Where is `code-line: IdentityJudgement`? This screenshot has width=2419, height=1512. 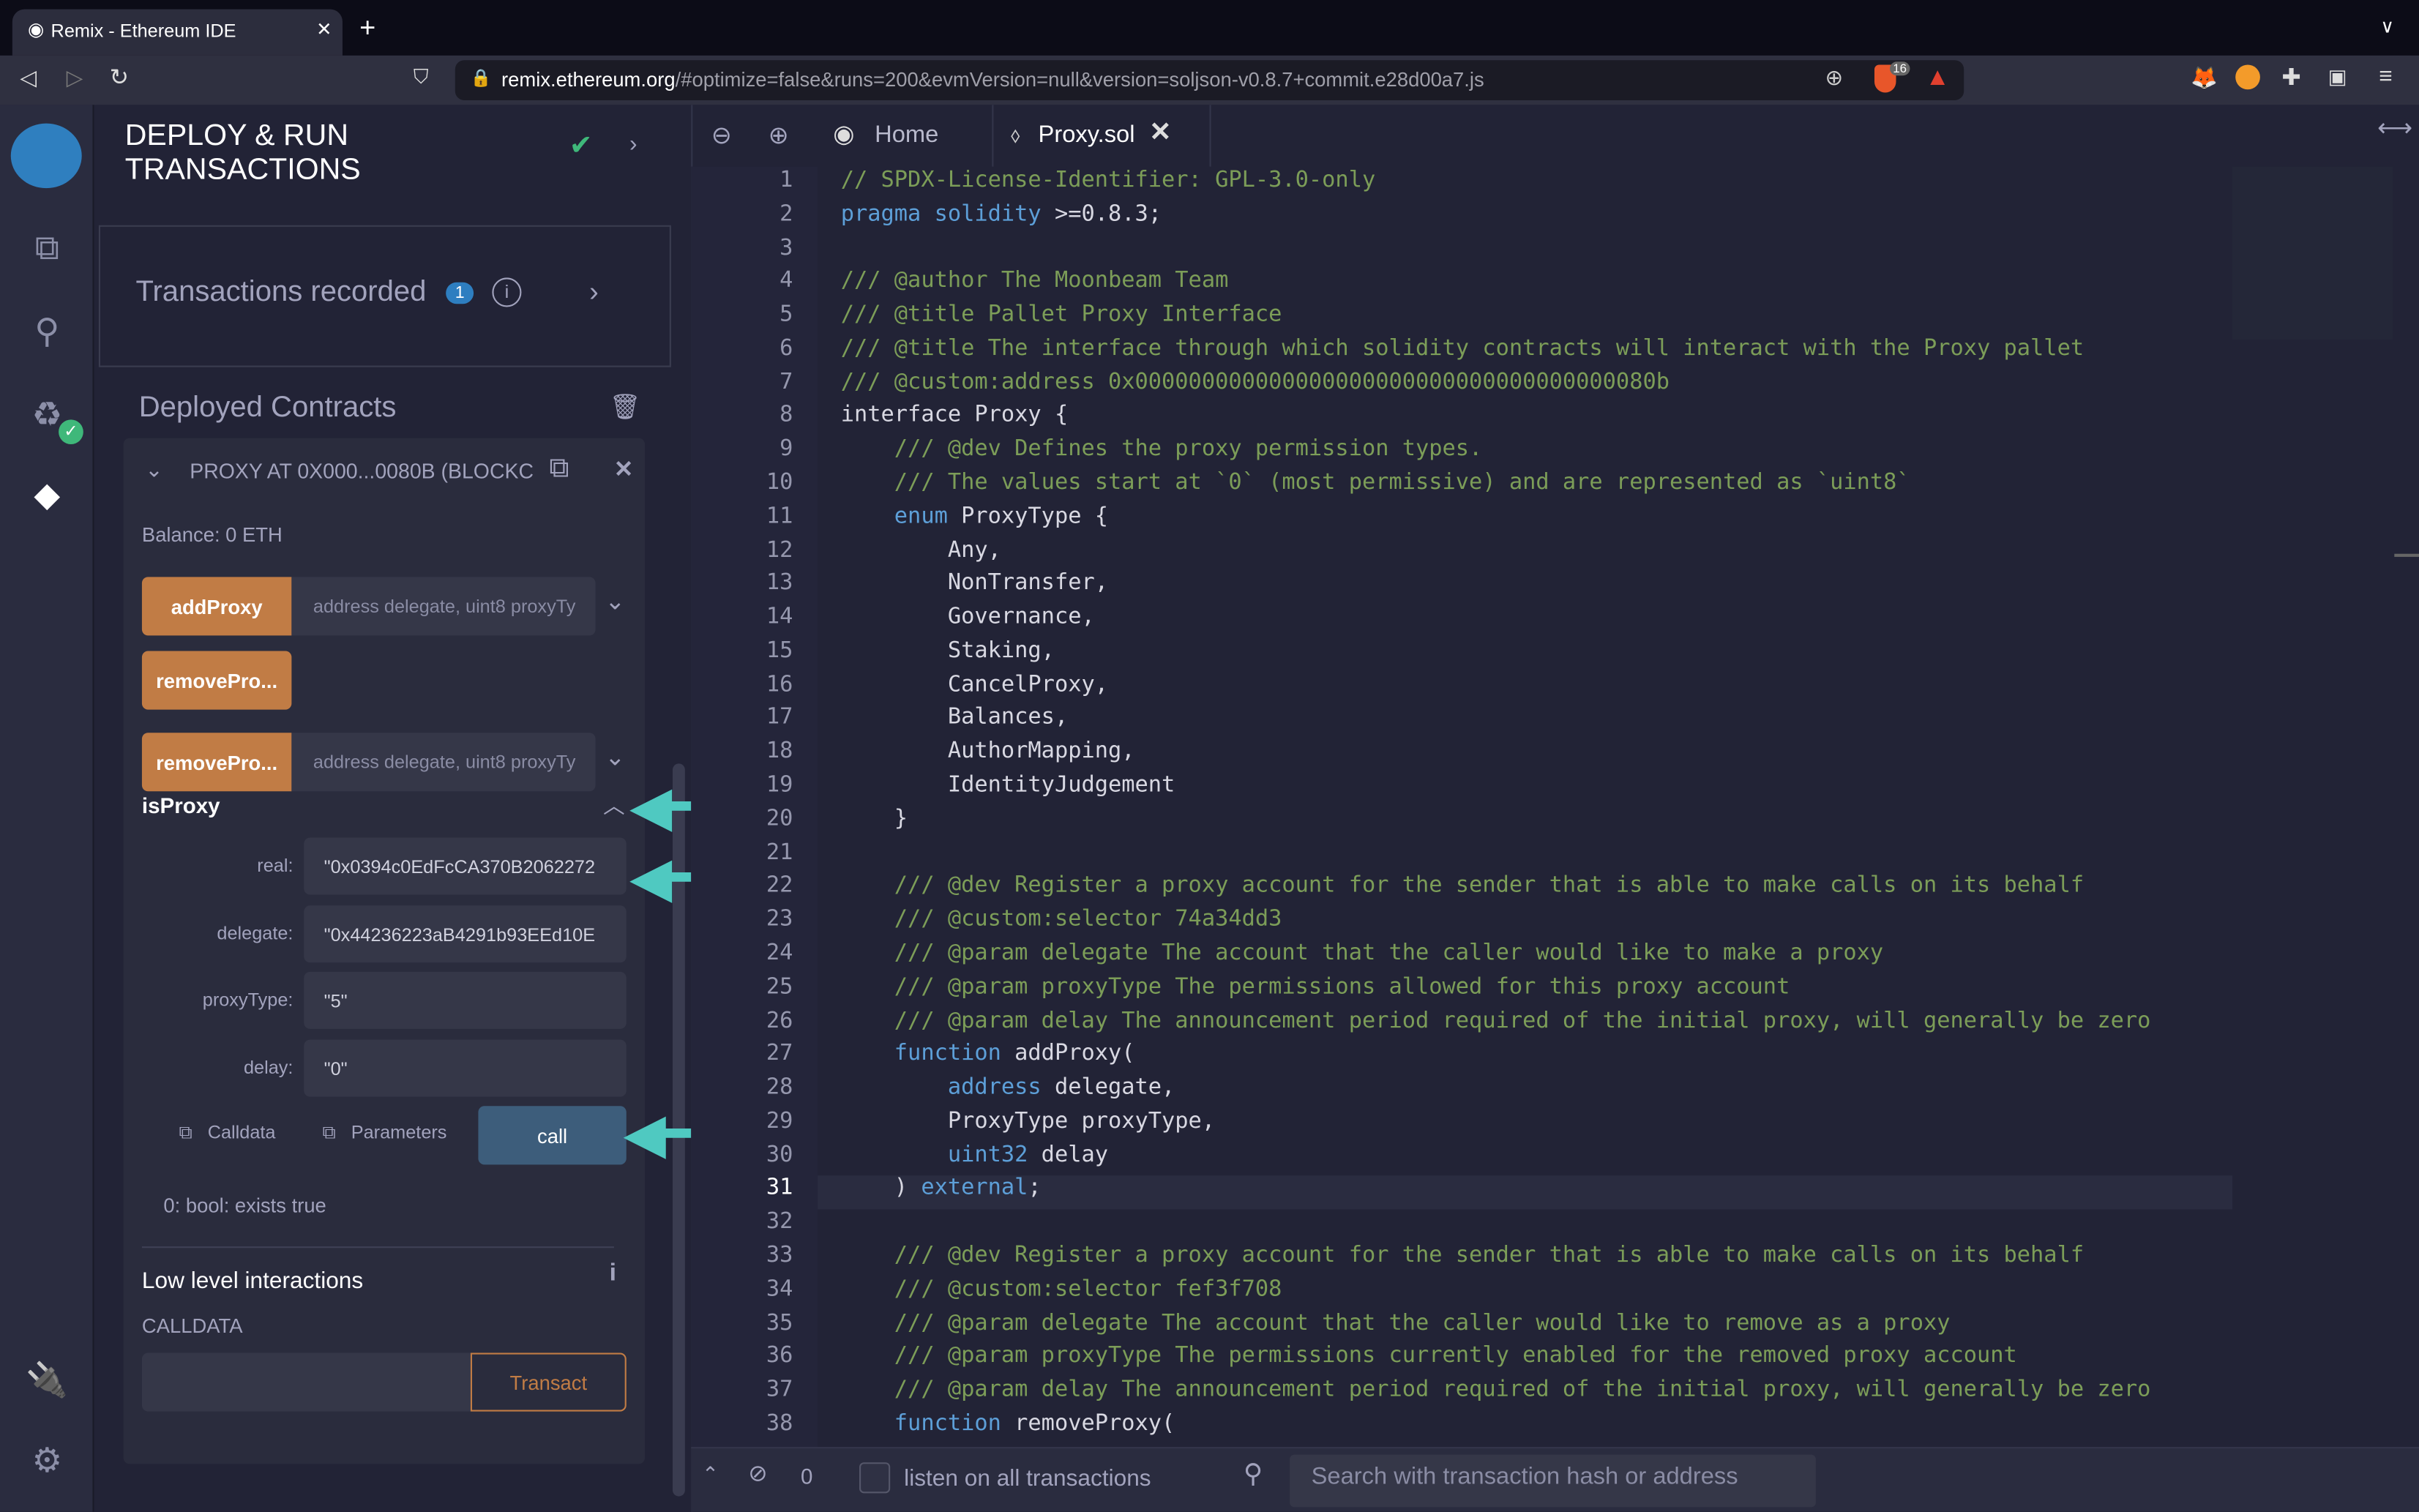 code-line: IdentityJudgement is located at coordinates (1008, 785).